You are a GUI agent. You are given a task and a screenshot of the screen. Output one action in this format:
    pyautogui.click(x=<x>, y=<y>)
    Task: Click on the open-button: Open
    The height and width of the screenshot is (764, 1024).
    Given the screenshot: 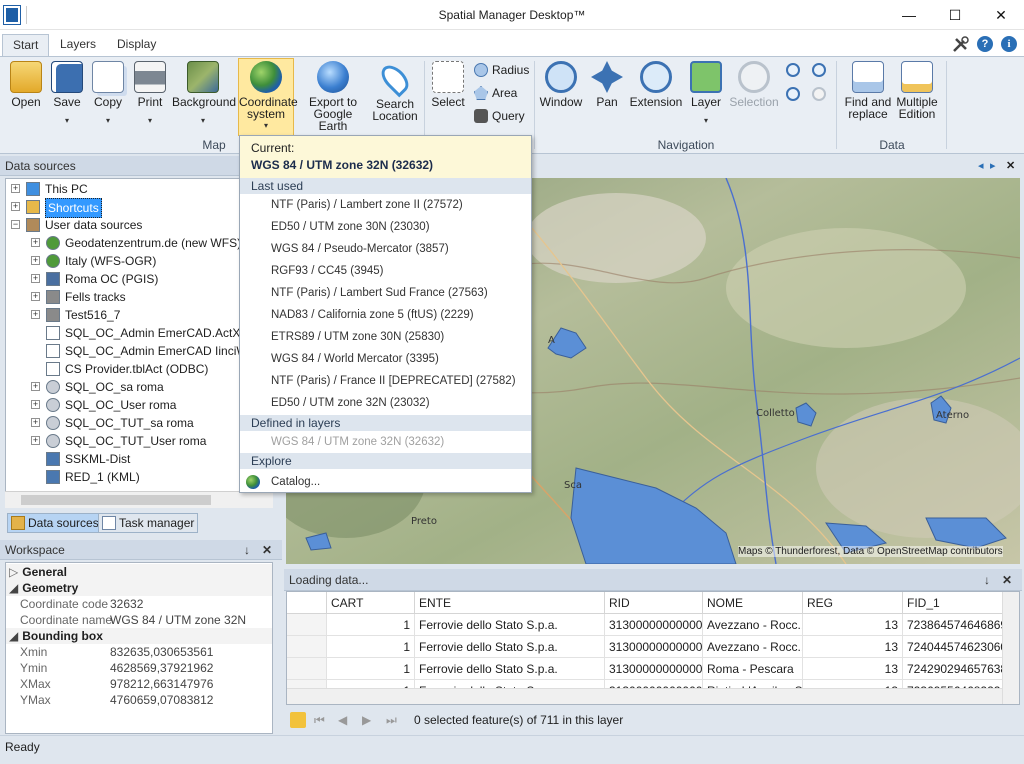 What is the action you would take?
    pyautogui.click(x=26, y=99)
    